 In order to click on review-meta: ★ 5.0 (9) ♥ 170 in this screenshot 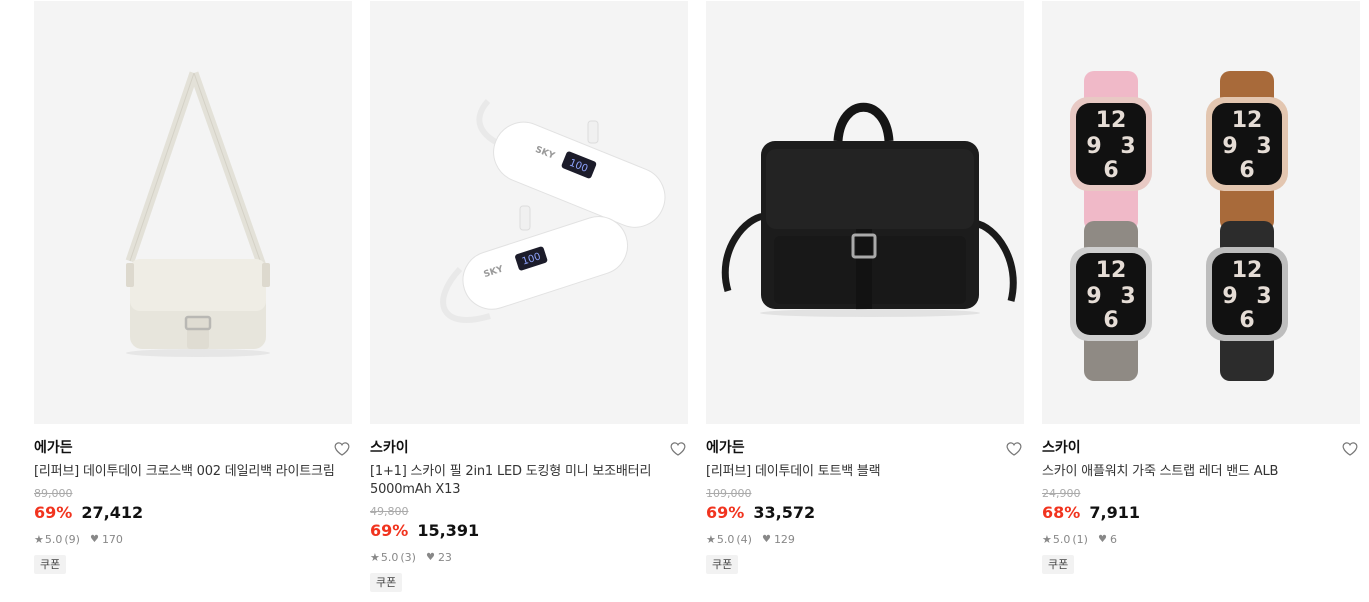, I will do `click(193, 540)`.